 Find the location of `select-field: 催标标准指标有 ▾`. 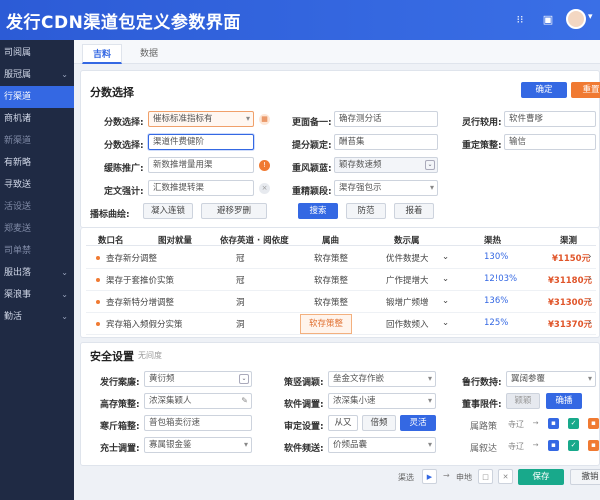

select-field: 催标标准指标有 ▾ is located at coordinates (201, 119).